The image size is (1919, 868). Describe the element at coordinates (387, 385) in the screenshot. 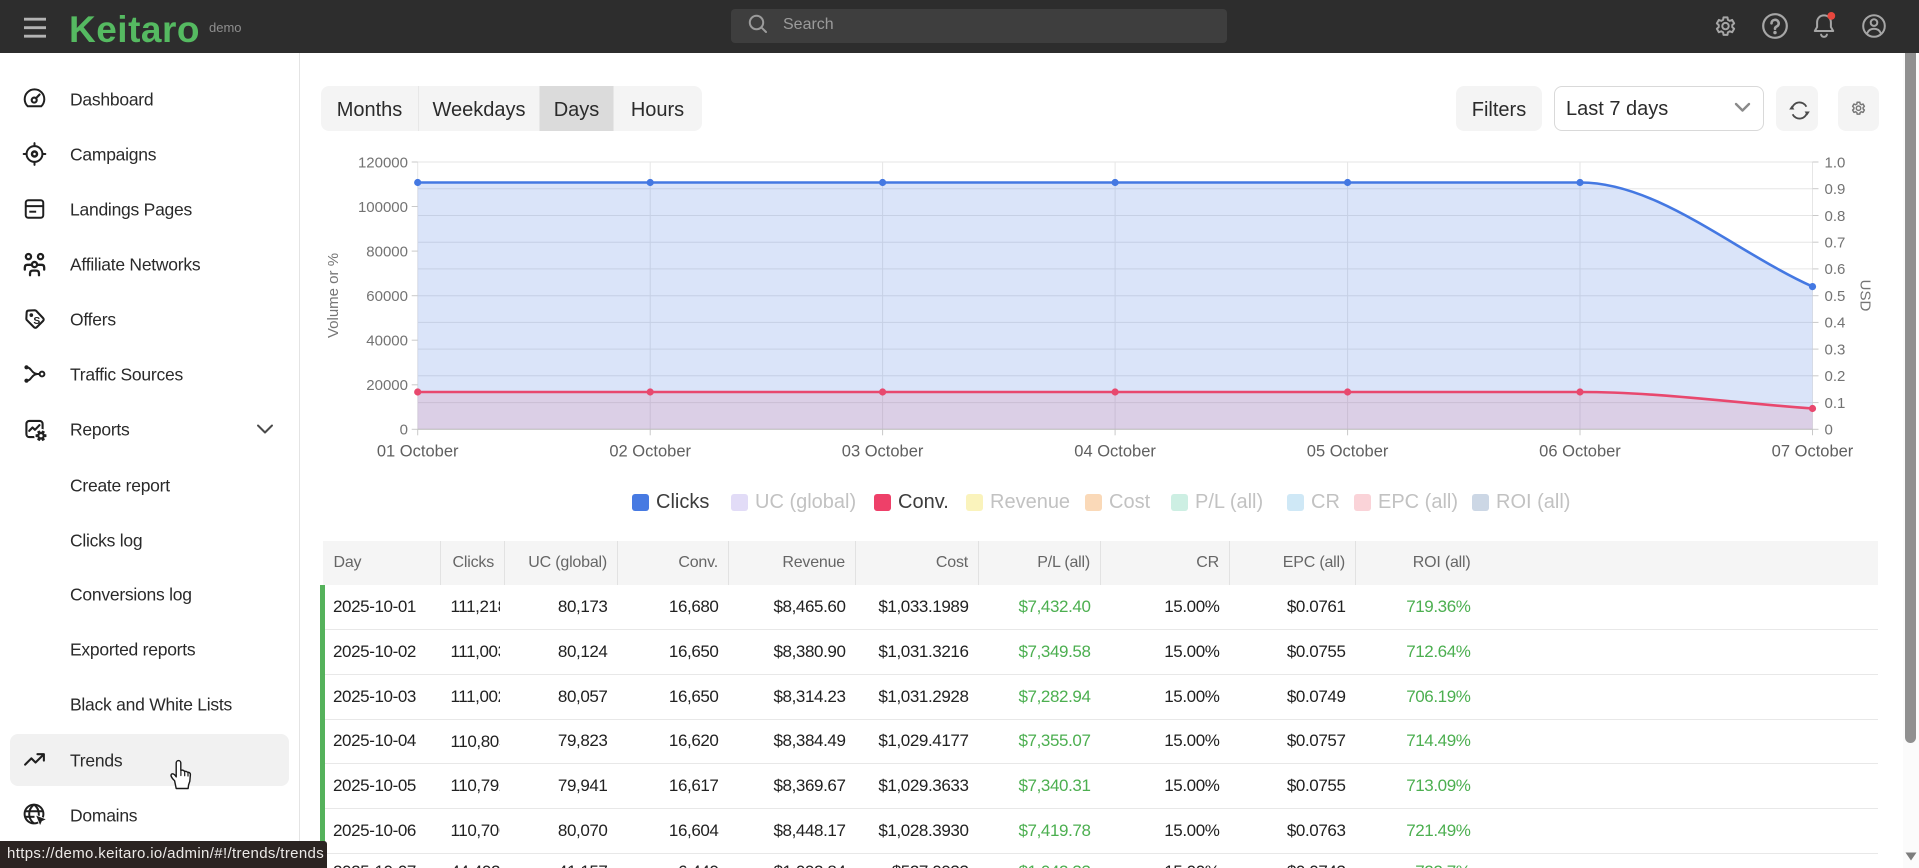

I see `svg-text: 20000` at that location.